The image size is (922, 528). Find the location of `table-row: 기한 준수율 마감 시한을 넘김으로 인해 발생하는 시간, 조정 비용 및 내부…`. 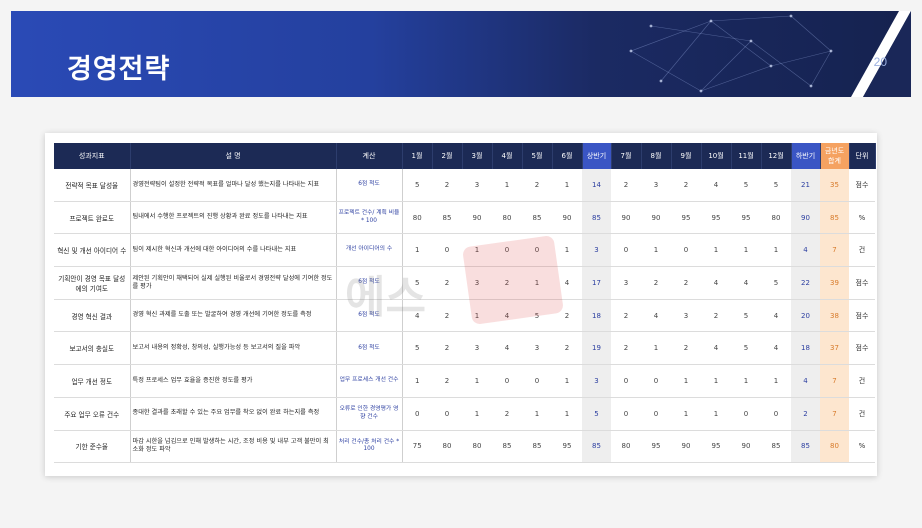

table-row: 기한 준수율 마감 시한을 넘김으로 인해 발생하는 시간, 조정 비용 및 내부… is located at coordinates (464, 447).